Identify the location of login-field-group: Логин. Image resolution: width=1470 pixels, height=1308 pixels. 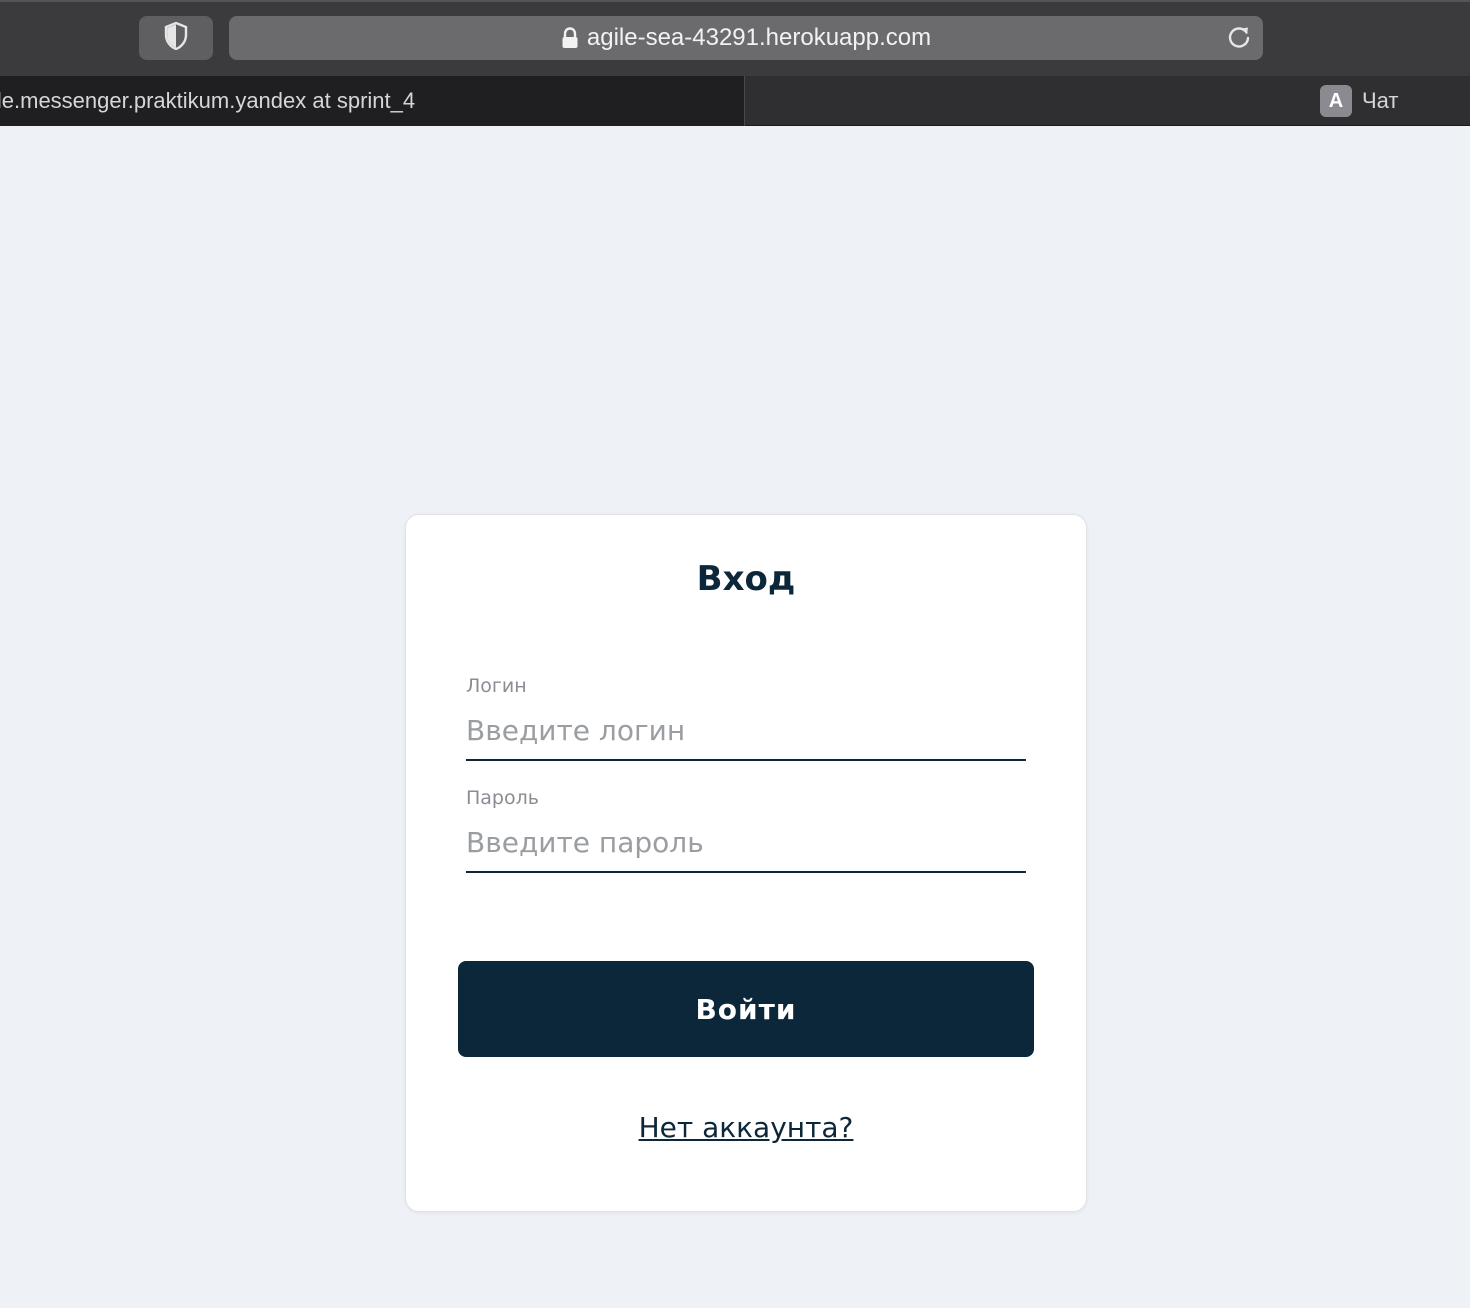
(746, 718).